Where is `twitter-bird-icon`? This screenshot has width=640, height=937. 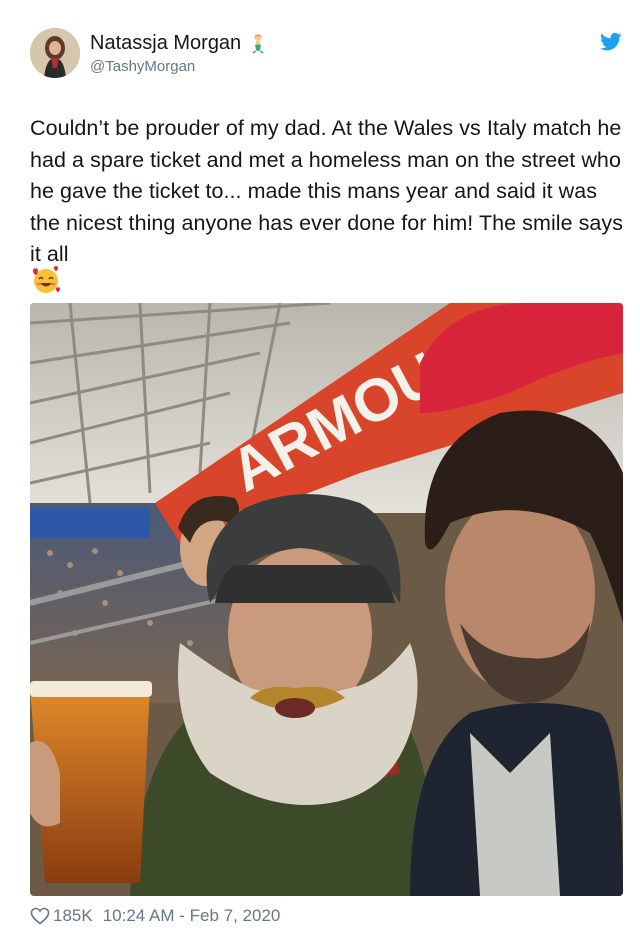
twitter-bird-icon is located at coordinates (611, 42).